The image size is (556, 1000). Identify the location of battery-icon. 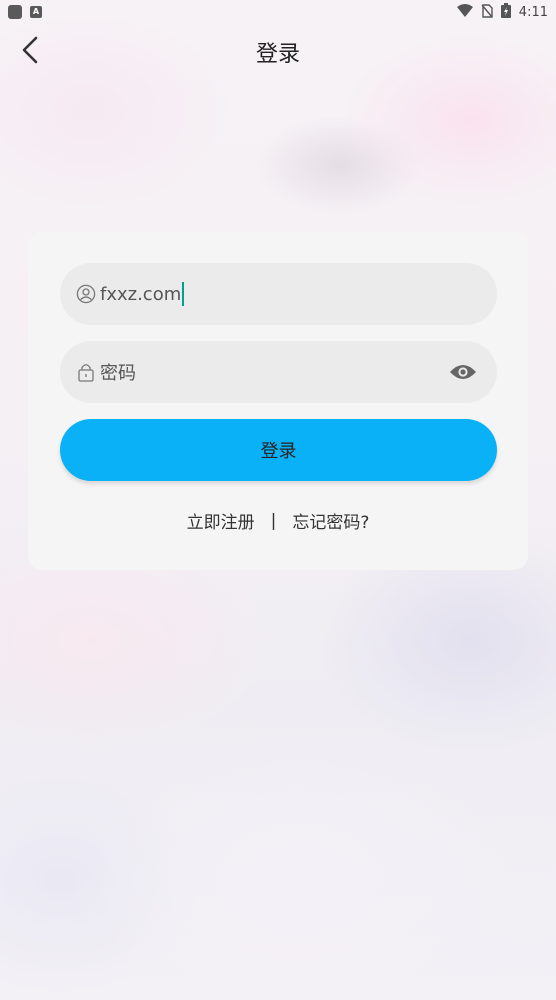
(505, 12).